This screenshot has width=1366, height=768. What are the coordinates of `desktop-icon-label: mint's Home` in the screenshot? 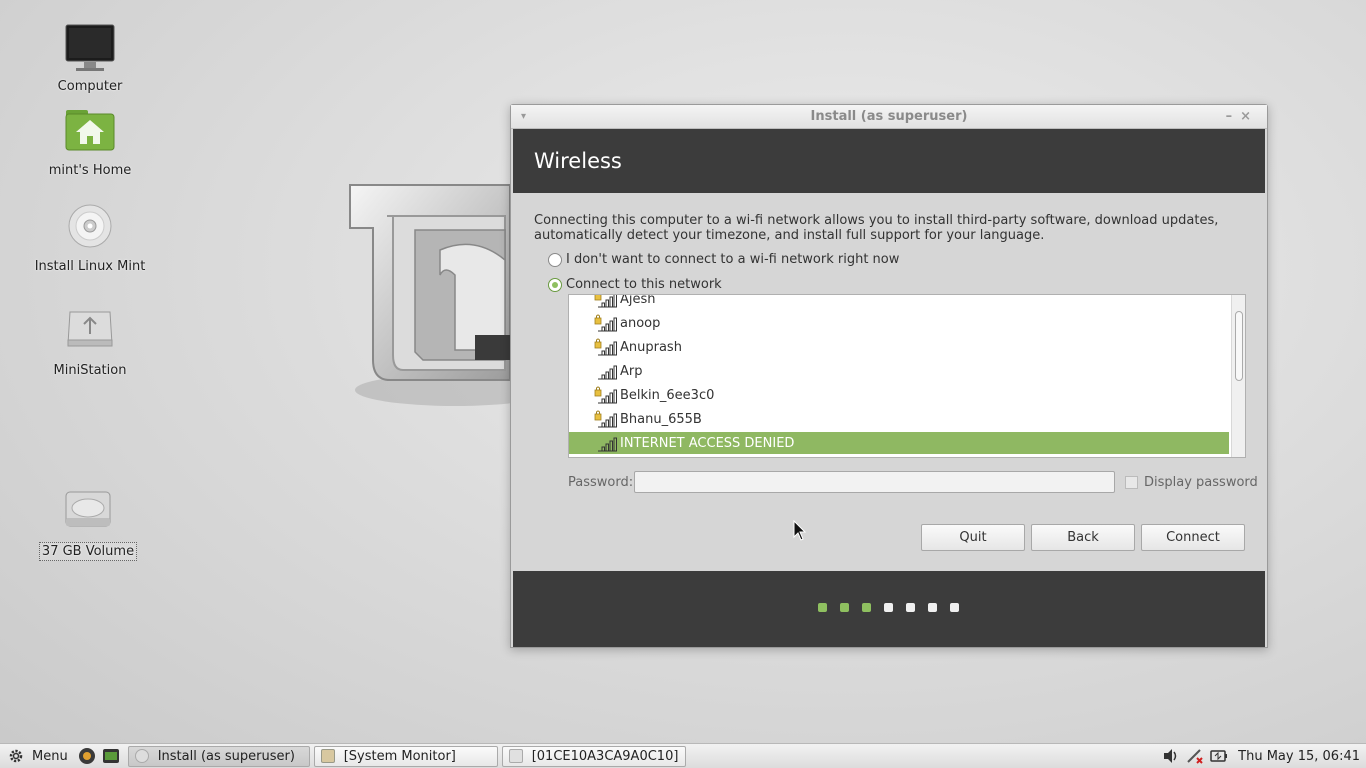 It's located at (90, 170).